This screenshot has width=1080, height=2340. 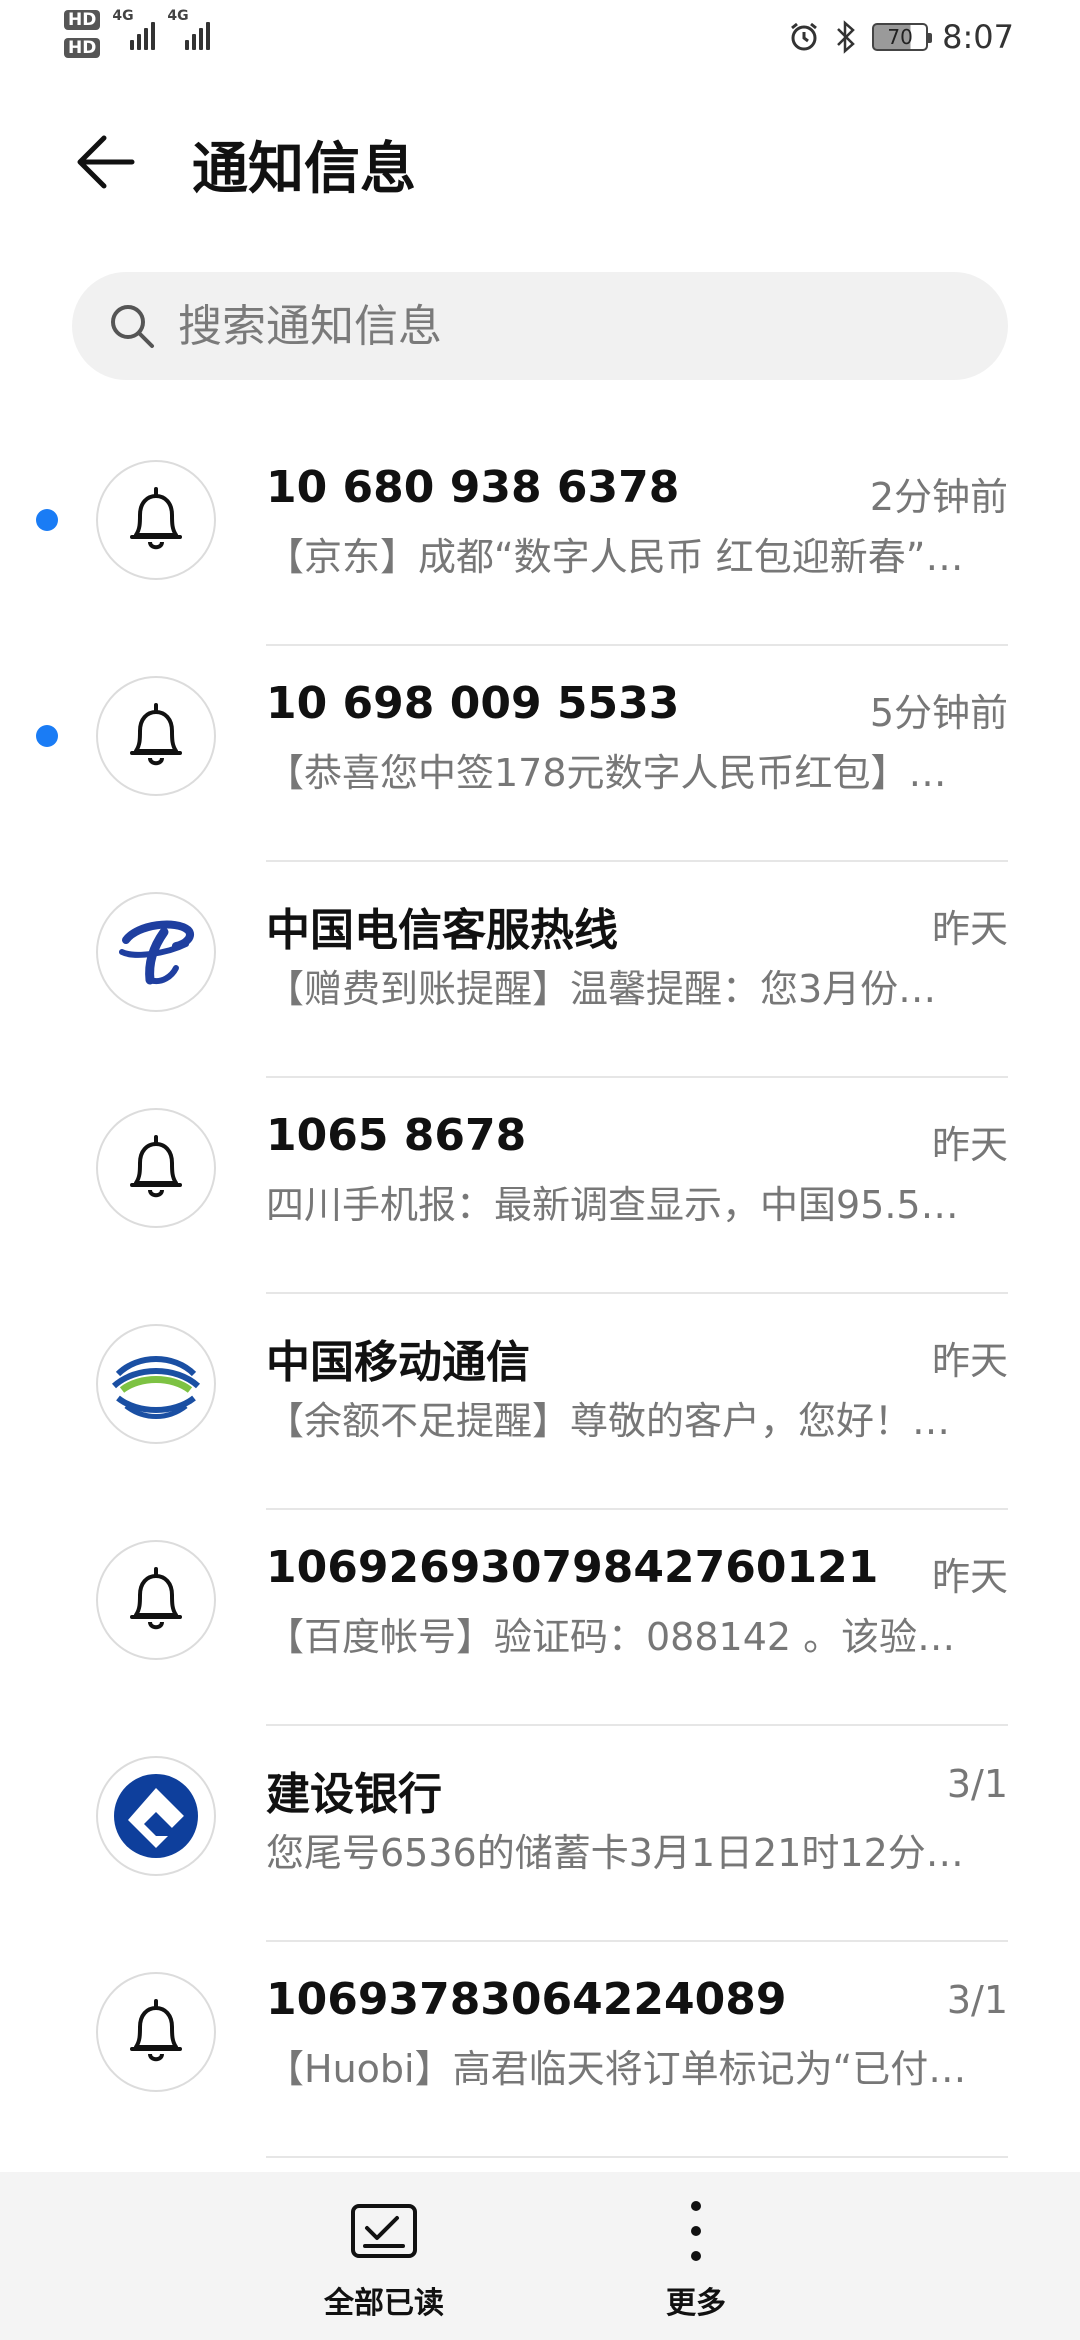 What do you see at coordinates (540, 2256) in the screenshot?
I see `bottom-toolbar: 全部已读 更多` at bounding box center [540, 2256].